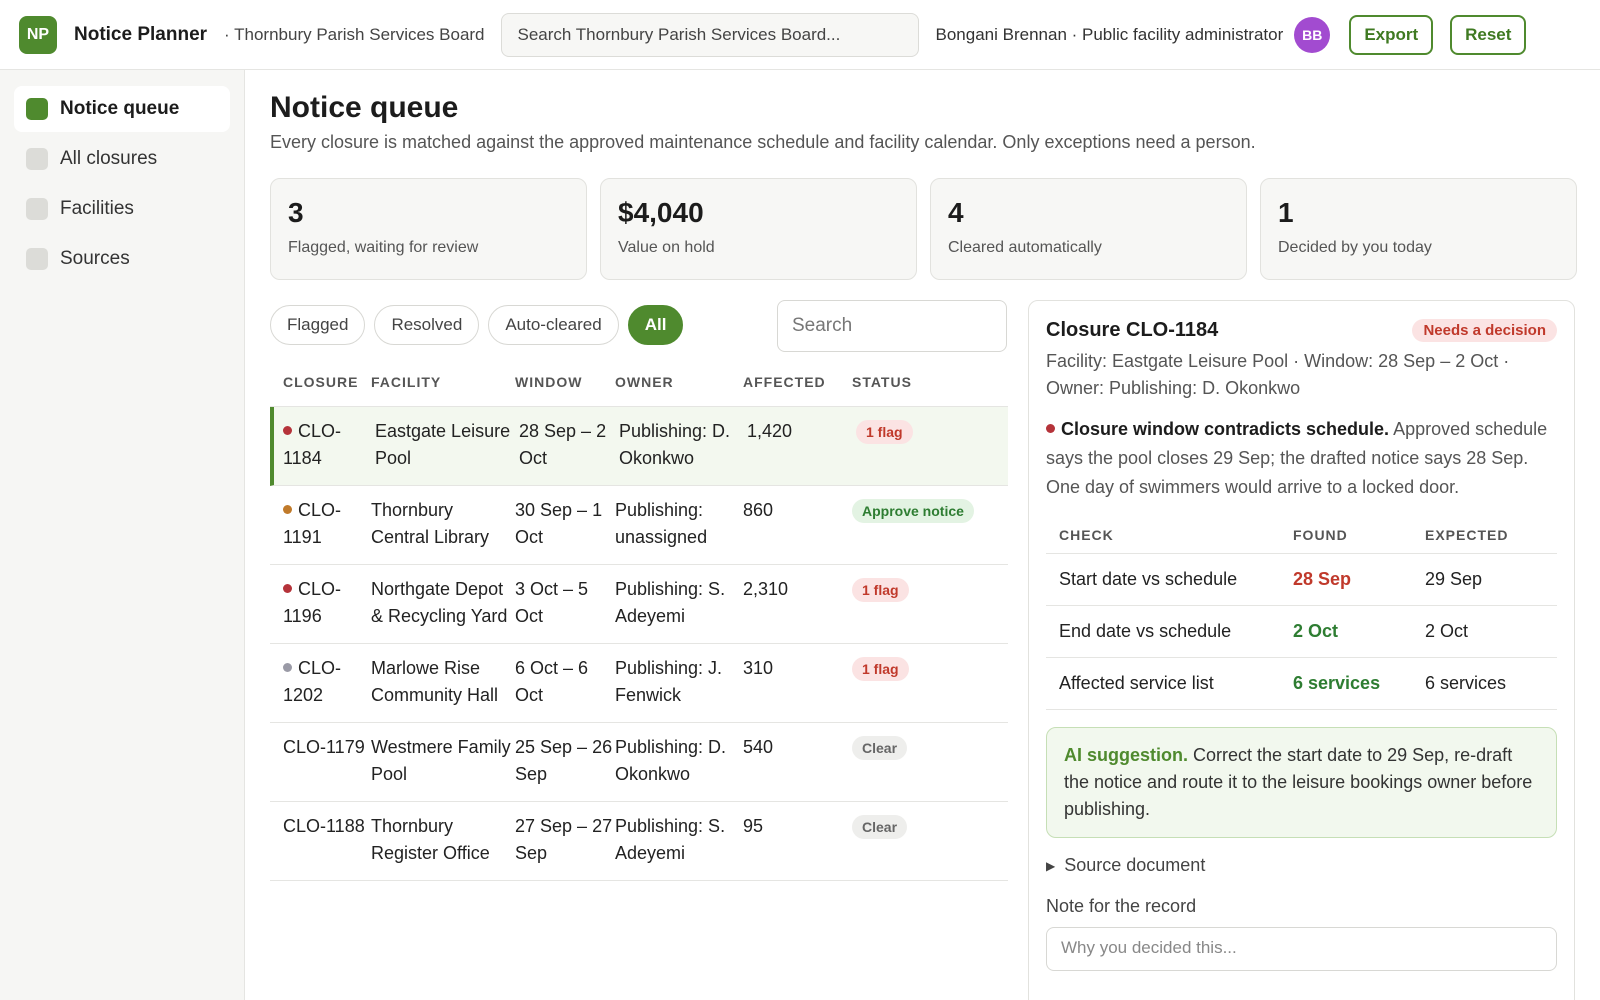 This screenshot has height=1000, width=1600. What do you see at coordinates (435, 681) in the screenshot?
I see `facility-name: Marlowe Rise Community Hall` at bounding box center [435, 681].